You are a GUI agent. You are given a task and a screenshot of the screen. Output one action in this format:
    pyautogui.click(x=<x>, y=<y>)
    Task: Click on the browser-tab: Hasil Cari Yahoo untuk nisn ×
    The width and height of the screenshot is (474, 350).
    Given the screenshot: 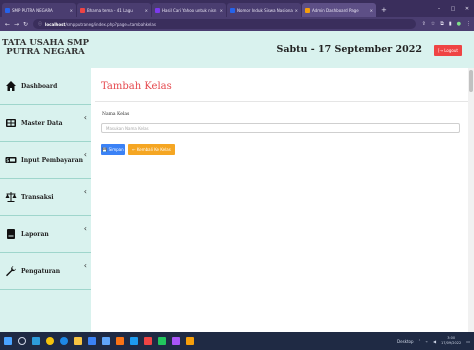 What is the action you would take?
    pyautogui.click(x=189, y=10)
    